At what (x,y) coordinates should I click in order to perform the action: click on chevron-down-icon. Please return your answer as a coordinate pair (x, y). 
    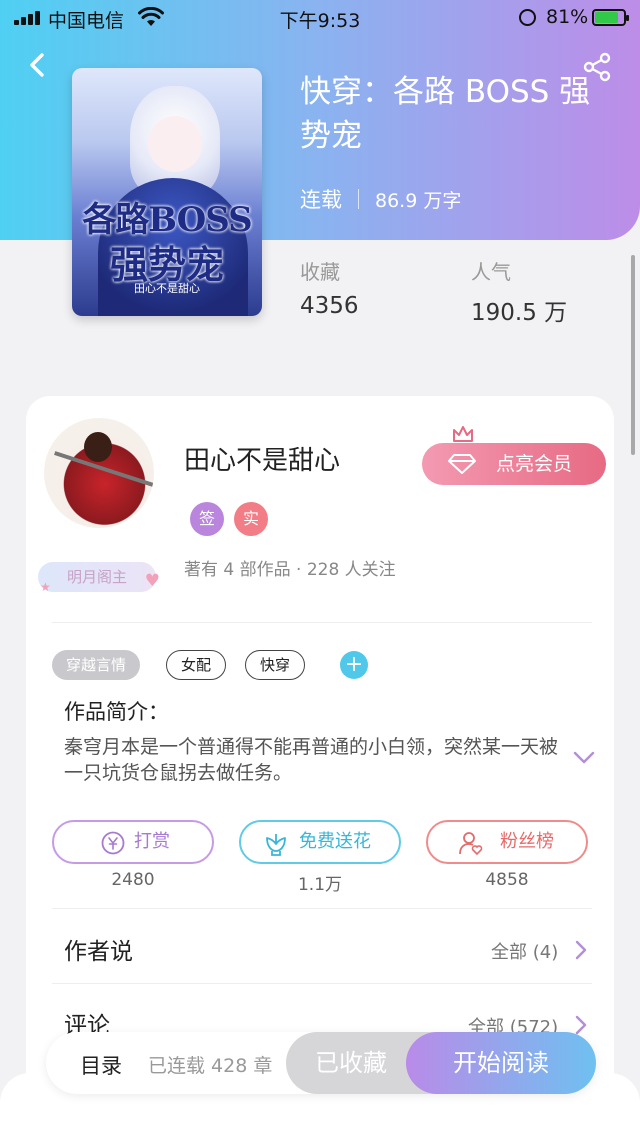
    Looking at the image, I should click on (584, 758).